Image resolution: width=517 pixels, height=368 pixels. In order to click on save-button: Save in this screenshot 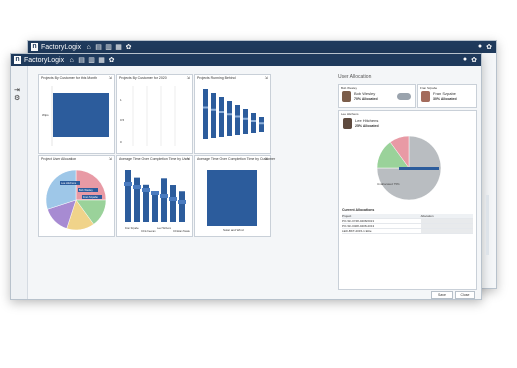, I will do `click(442, 295)`.